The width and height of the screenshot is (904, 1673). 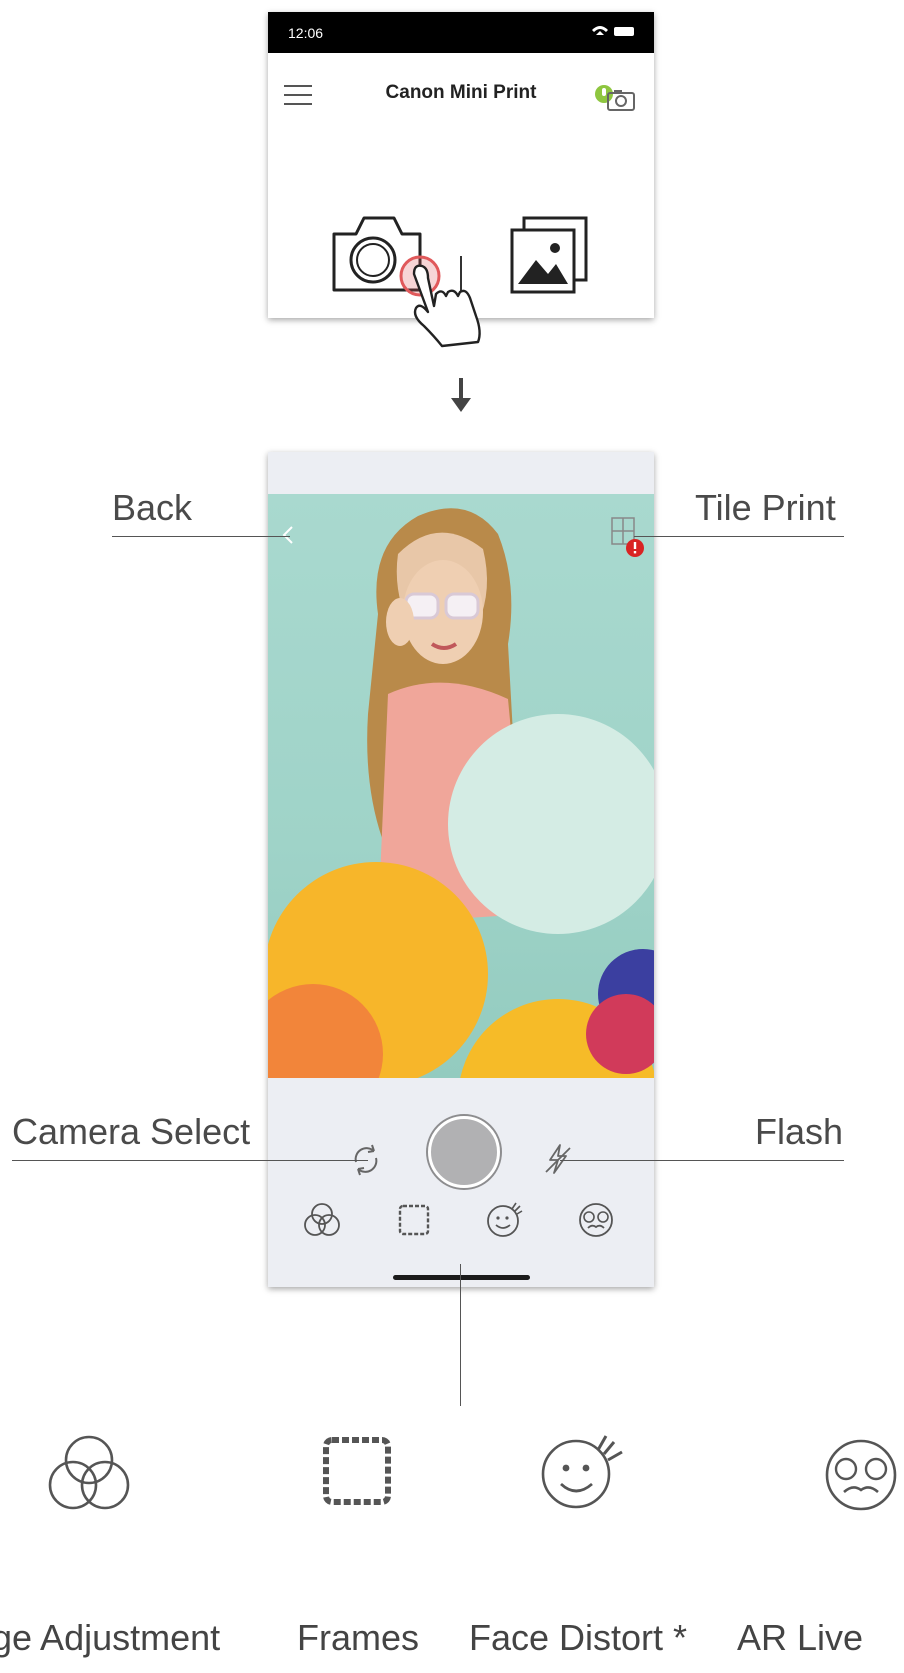 I want to click on image-adjustment-legend-icon, so click(x=89, y=1475).